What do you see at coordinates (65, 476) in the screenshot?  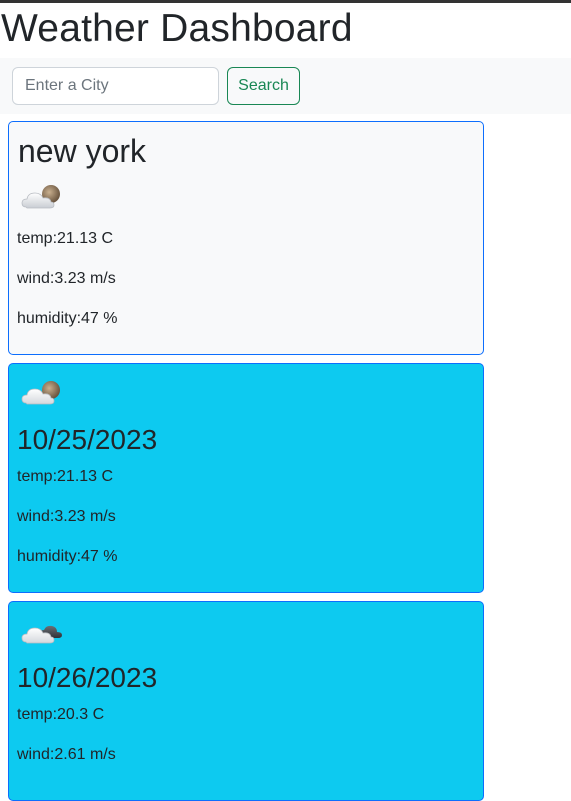 I see `forecast-temp: temp:21.13 C` at bounding box center [65, 476].